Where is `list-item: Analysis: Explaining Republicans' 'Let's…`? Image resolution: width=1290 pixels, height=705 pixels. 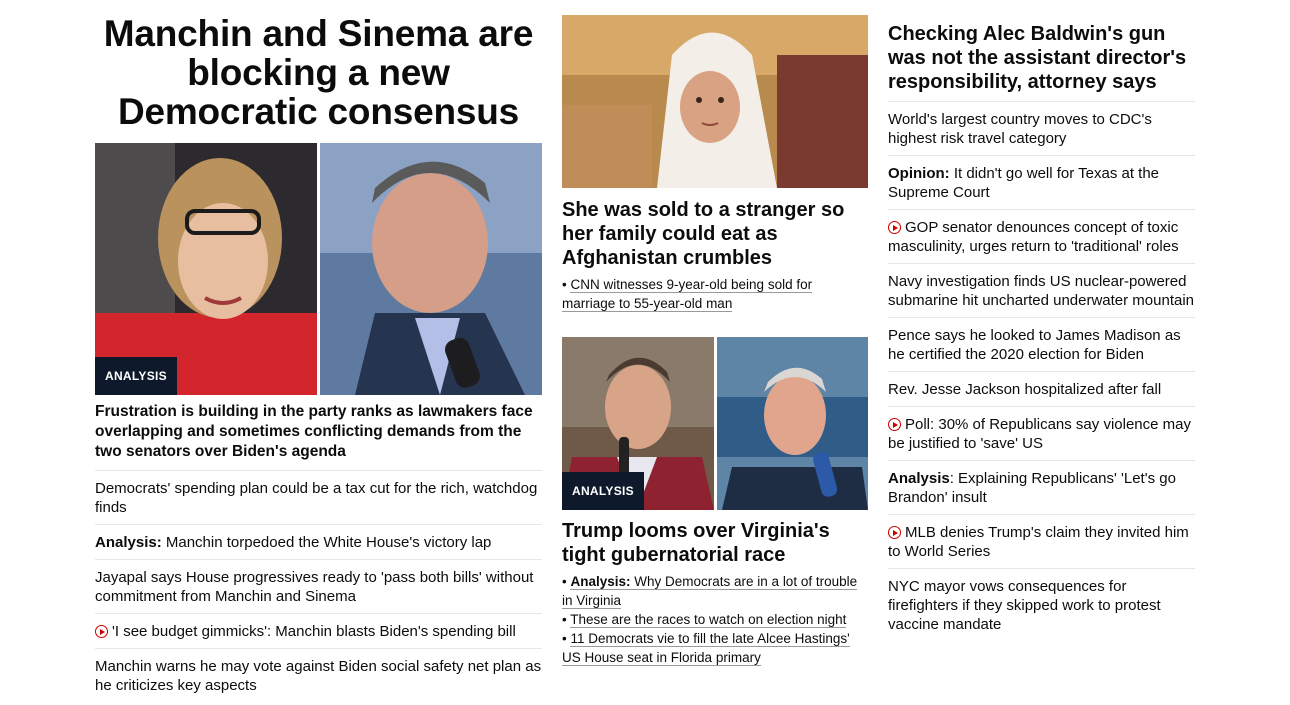
list-item: Analysis: Explaining Republicans' 'Let's… is located at coordinates (1041, 487).